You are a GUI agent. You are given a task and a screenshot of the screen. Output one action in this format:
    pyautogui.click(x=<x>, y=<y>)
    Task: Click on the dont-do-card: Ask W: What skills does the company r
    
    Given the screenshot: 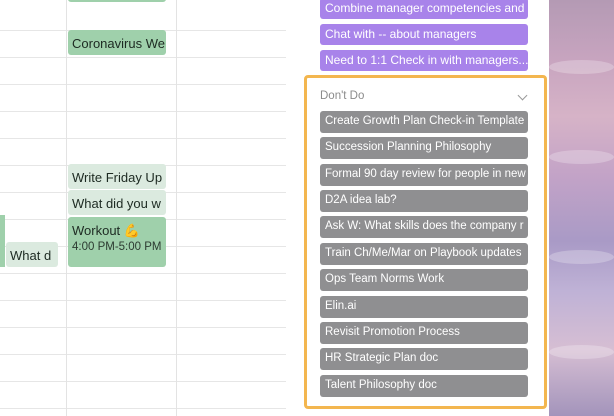 What is the action you would take?
    pyautogui.click(x=424, y=227)
    